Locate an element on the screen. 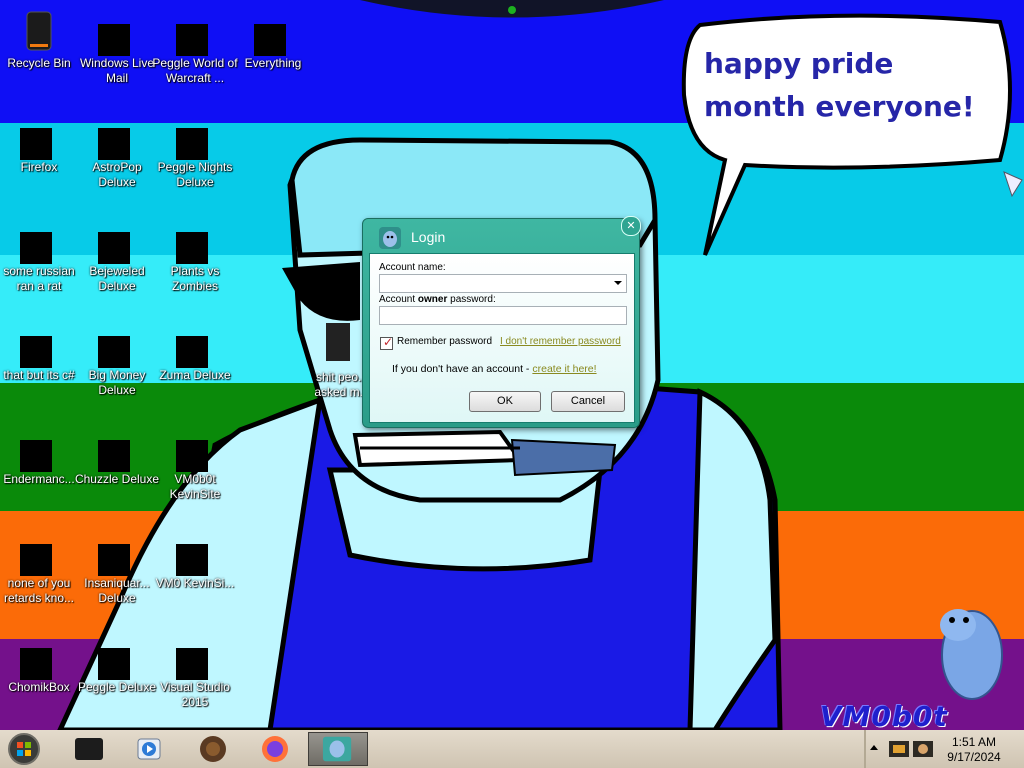  account-name-label: Account name: is located at coordinates (412, 267).